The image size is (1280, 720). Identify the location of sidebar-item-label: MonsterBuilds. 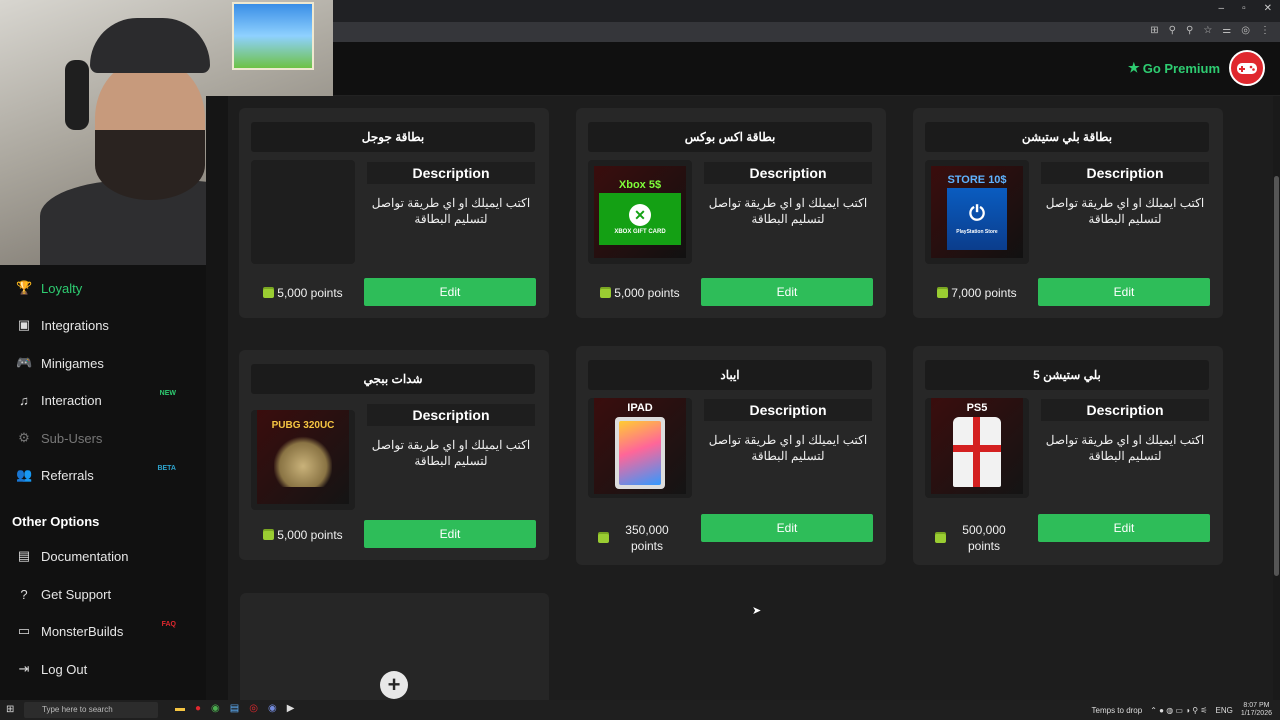
(82, 631).